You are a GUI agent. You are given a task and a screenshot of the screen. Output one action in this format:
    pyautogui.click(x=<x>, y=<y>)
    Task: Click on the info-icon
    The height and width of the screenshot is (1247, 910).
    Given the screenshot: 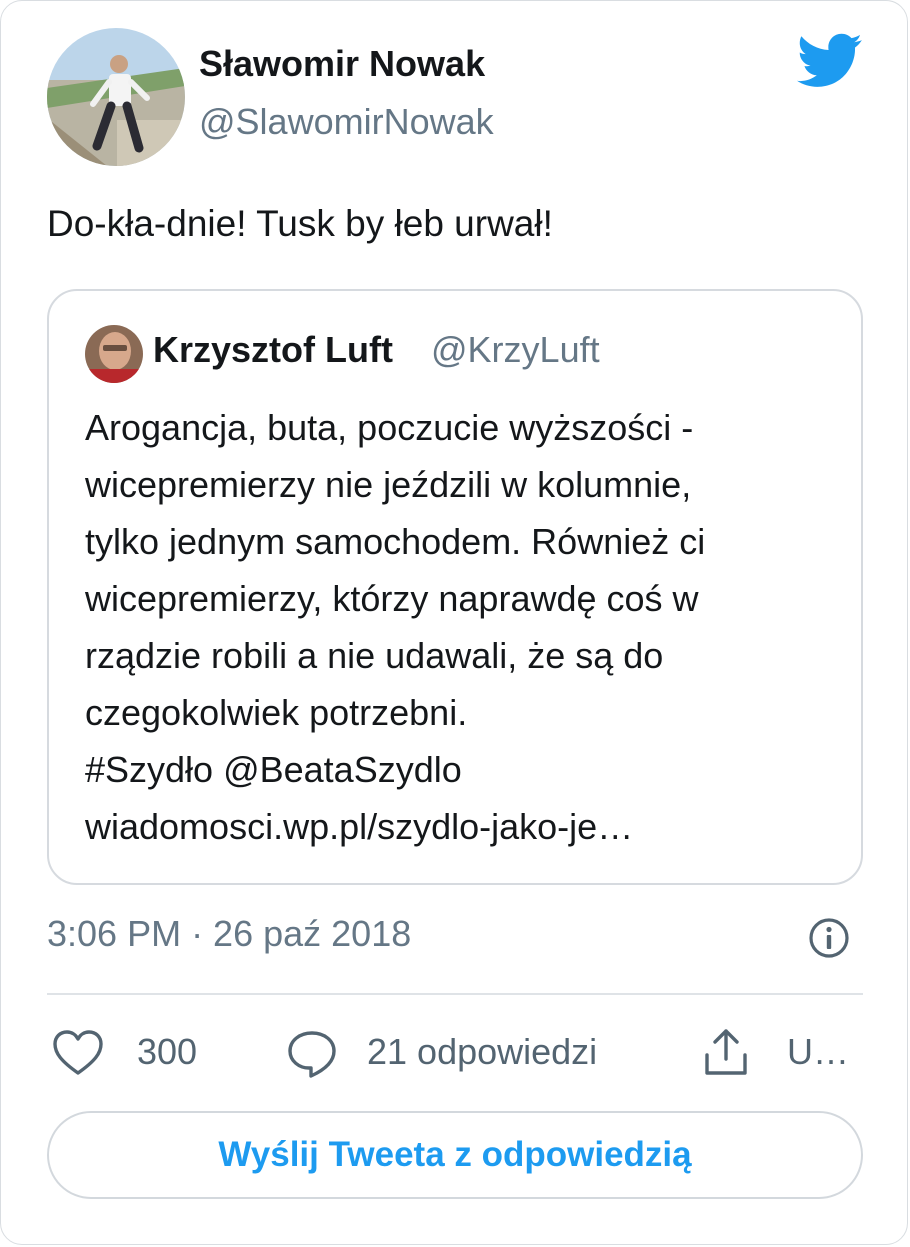 What is the action you would take?
    pyautogui.click(x=829, y=938)
    